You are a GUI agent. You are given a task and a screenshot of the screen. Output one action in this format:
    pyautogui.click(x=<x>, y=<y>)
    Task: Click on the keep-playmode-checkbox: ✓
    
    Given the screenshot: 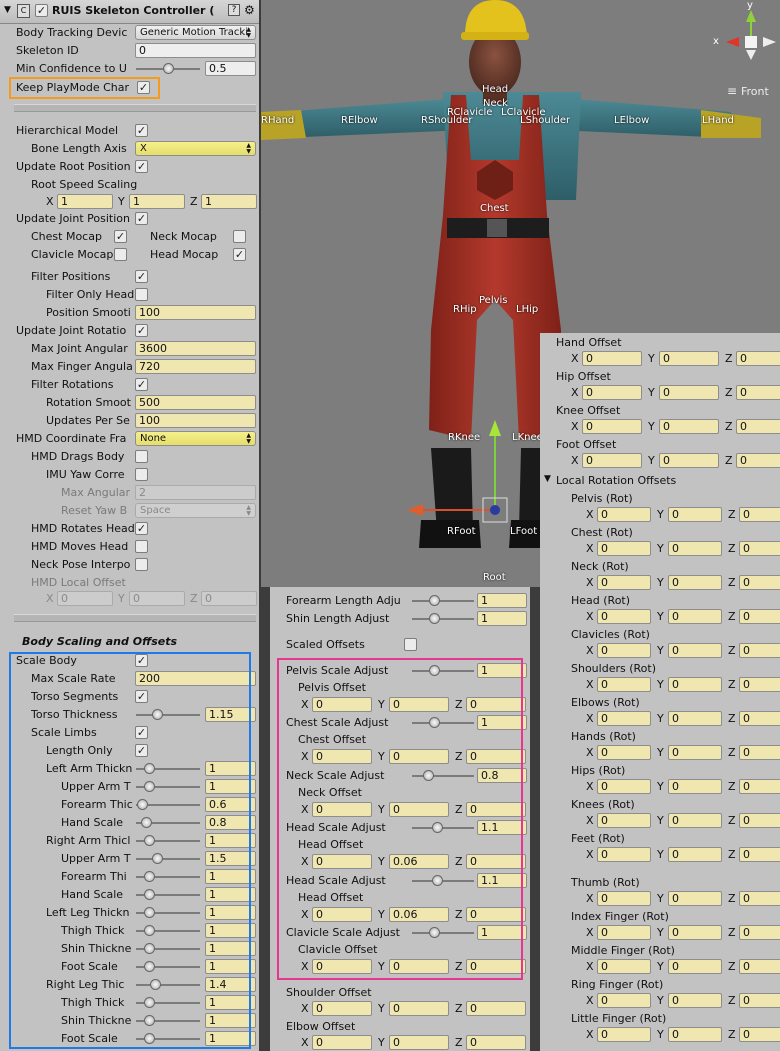 What is the action you would take?
    pyautogui.click(x=143, y=87)
    